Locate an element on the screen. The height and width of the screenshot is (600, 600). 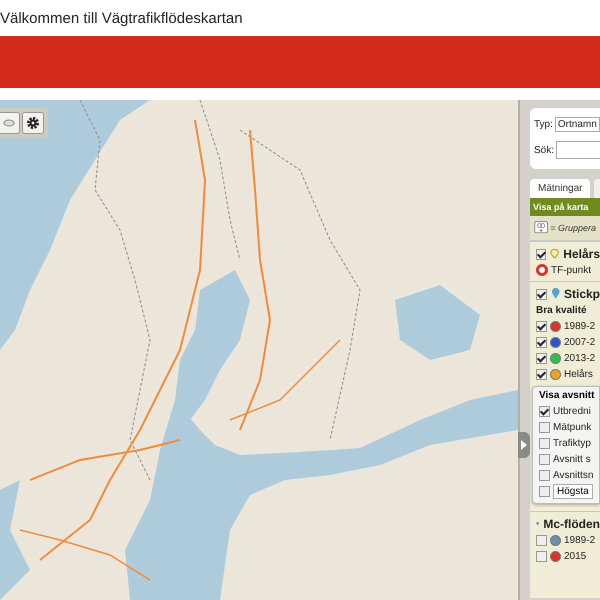
section-title: Helårs is located at coordinates (581, 254).